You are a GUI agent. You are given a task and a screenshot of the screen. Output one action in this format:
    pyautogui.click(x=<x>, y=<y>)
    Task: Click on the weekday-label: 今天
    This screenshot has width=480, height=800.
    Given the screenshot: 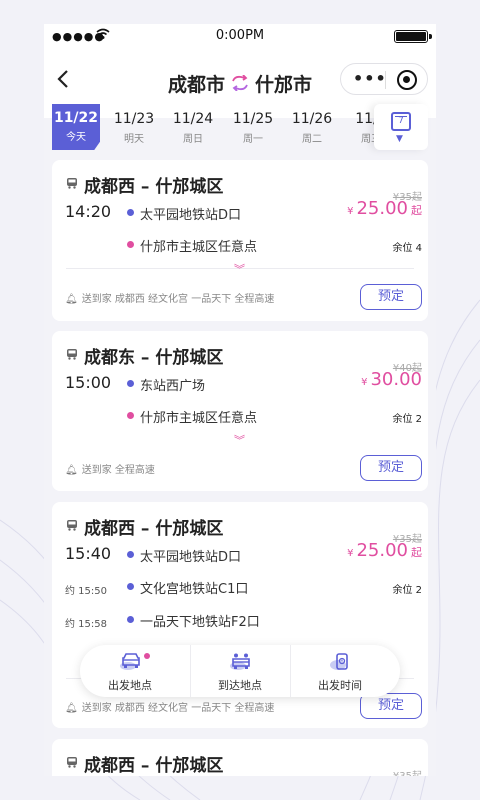 What is the action you would take?
    pyautogui.click(x=76, y=137)
    